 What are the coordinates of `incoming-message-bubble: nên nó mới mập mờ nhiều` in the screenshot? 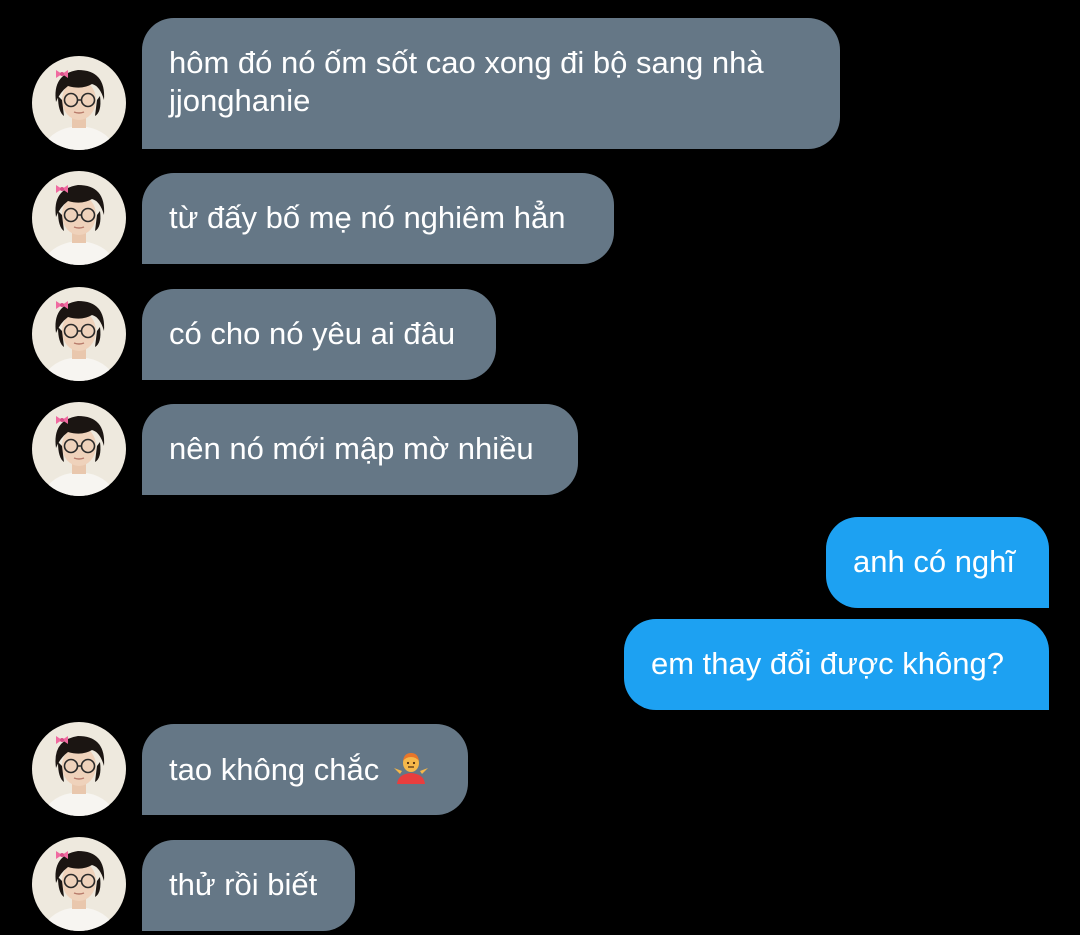 It's located at (360, 449).